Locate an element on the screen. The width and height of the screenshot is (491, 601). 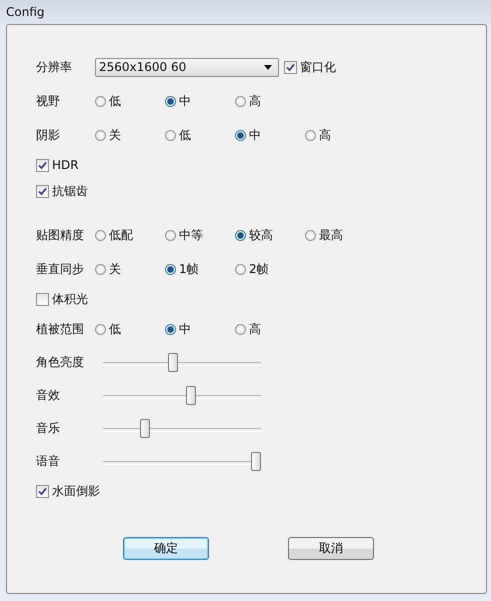
caret-icon is located at coordinates (268, 67).